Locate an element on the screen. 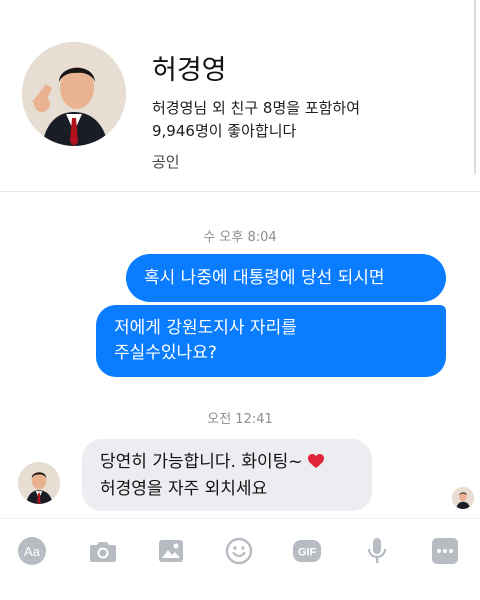 This screenshot has height=600, width=480. profile-avatar is located at coordinates (74, 94).